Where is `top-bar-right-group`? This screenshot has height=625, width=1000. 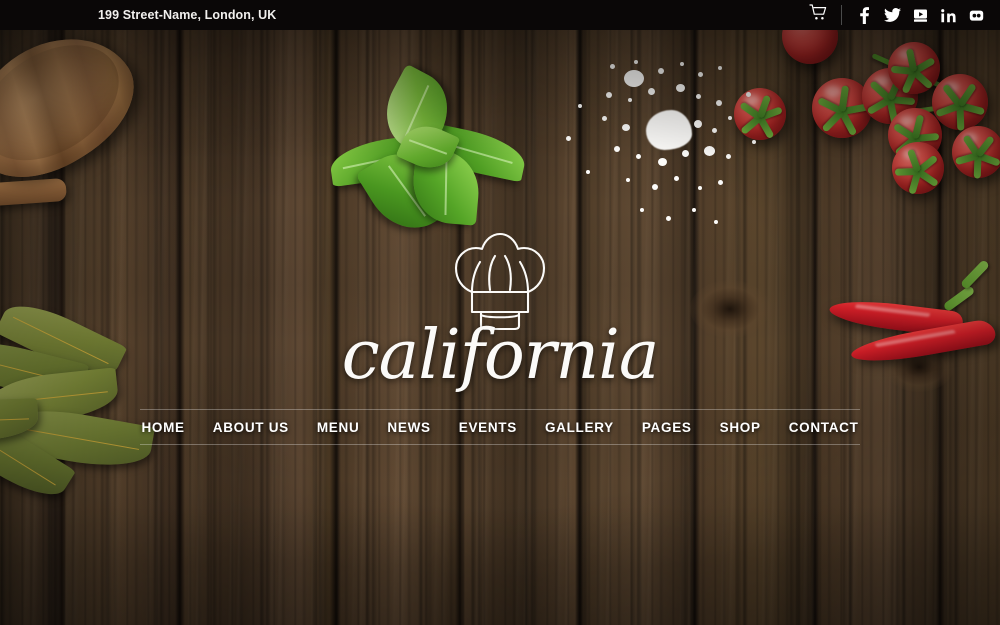
top-bar-right-group is located at coordinates (895, 15).